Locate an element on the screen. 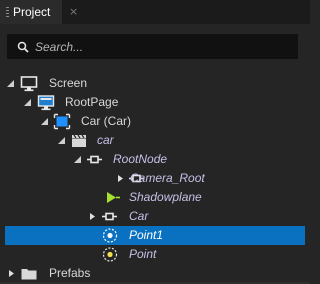  tree-item-label: RootPage is located at coordinates (92, 102).